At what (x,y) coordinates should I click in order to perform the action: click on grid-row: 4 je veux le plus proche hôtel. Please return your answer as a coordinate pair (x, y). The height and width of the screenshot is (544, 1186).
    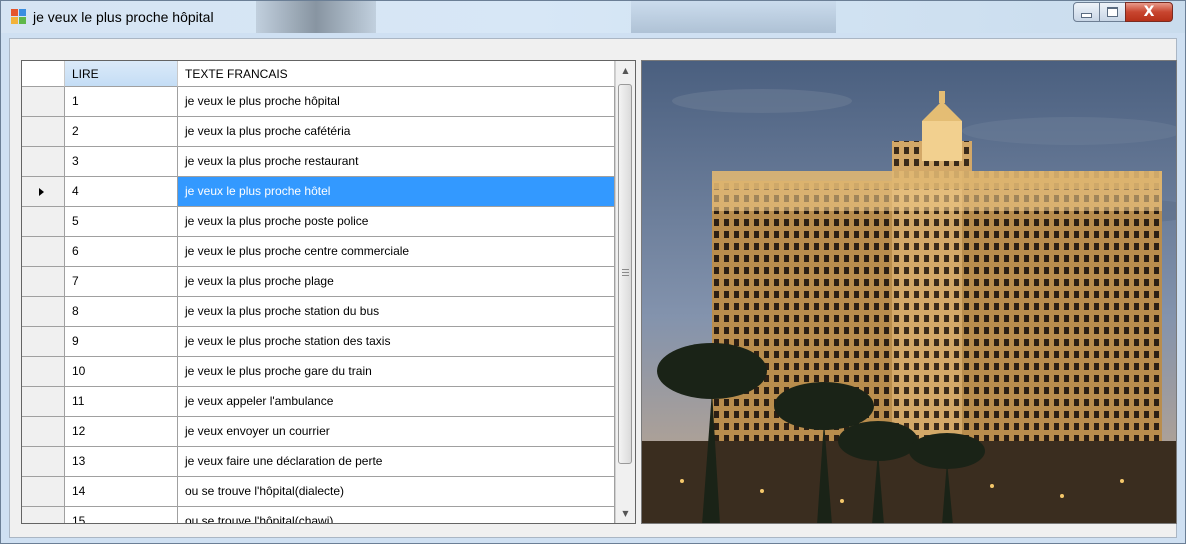
    Looking at the image, I should click on (318, 192).